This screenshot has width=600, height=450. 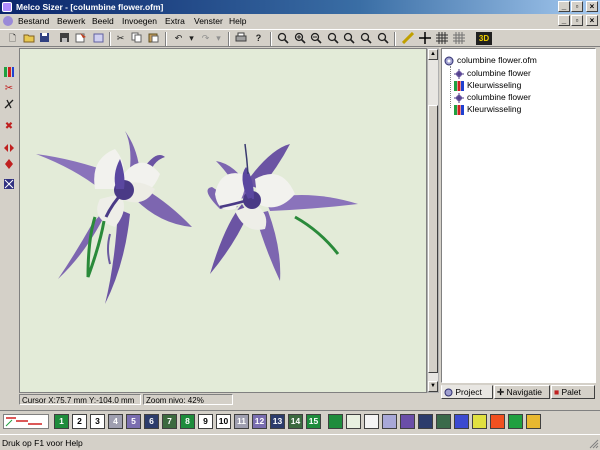 I want to click on print-icon, so click(x=240, y=38).